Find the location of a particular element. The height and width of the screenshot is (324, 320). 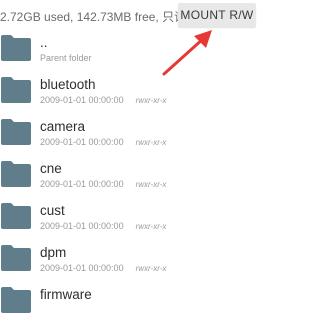

item-subtitle: Parent folder is located at coordinates (66, 58).